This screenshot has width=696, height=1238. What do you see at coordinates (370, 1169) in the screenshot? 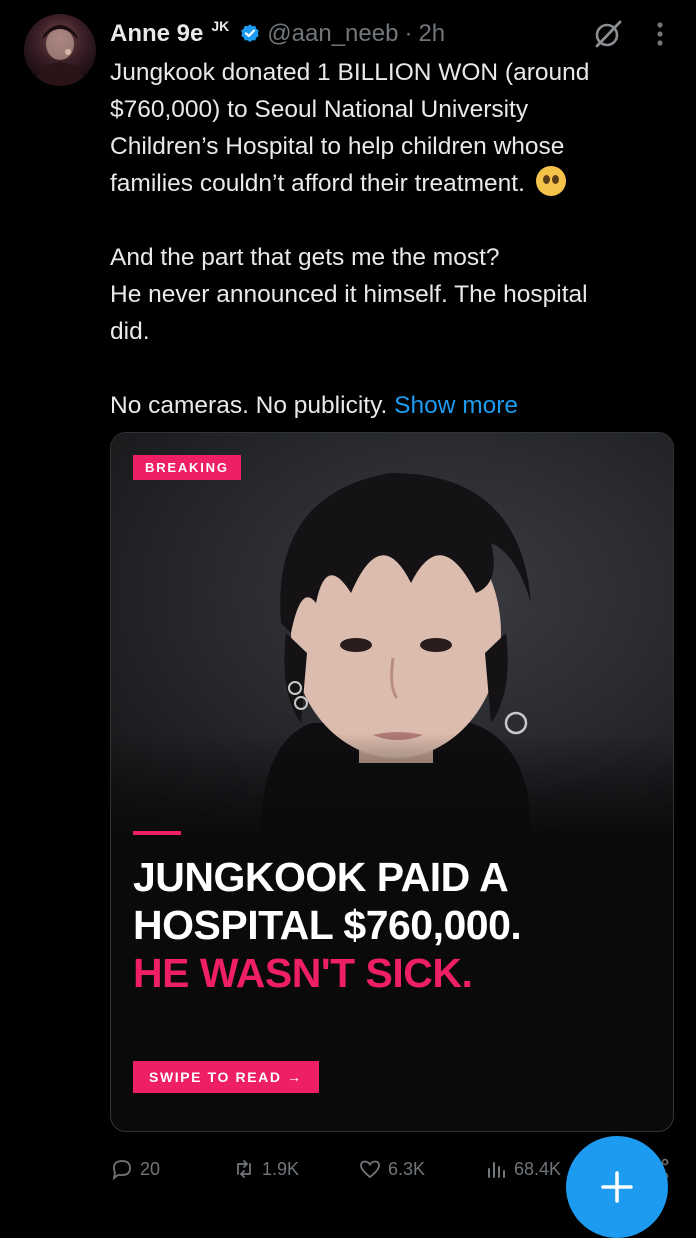
I see `like-icon` at bounding box center [370, 1169].